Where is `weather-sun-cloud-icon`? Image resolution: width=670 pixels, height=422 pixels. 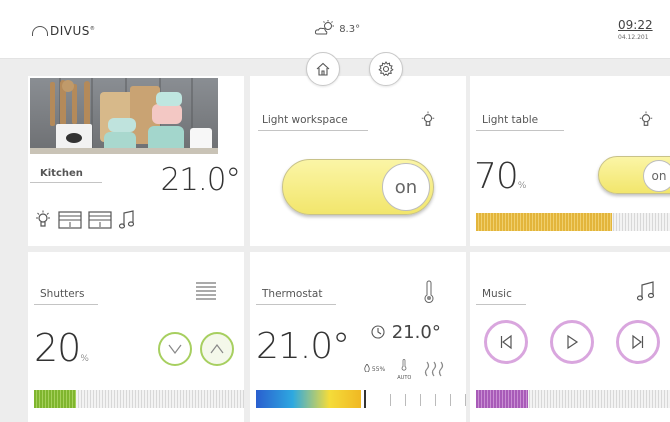 weather-sun-cloud-icon is located at coordinates (324, 27).